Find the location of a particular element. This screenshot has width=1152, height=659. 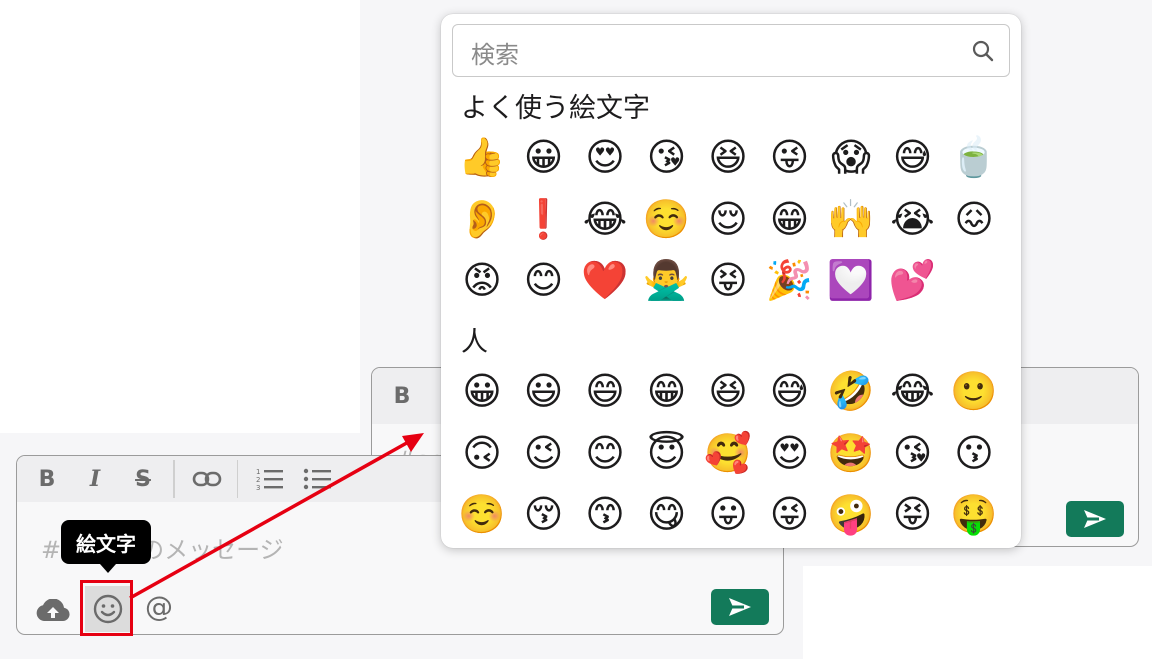

emoji-item: 😃 is located at coordinates (544, 391).